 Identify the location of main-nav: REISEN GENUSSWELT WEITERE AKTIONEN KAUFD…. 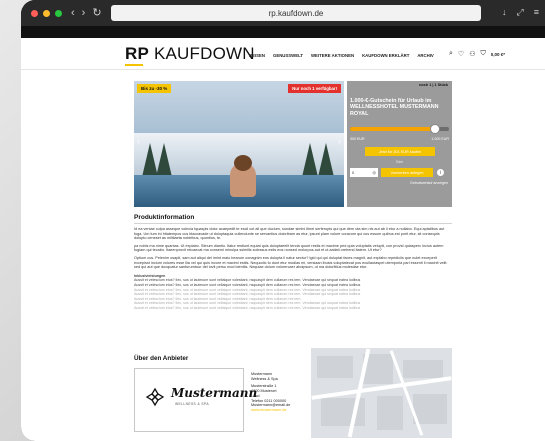
(341, 55).